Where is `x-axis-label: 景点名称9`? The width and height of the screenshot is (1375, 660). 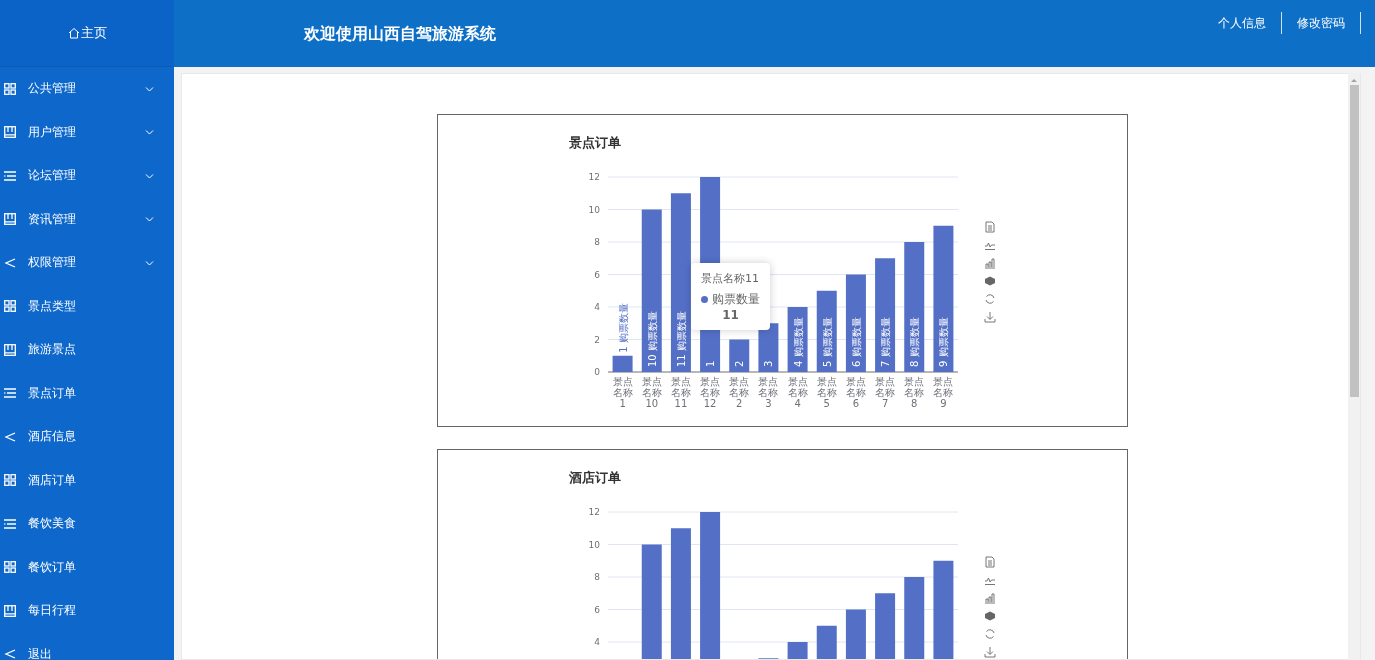
x-axis-label: 景点名称9 is located at coordinates (943, 392).